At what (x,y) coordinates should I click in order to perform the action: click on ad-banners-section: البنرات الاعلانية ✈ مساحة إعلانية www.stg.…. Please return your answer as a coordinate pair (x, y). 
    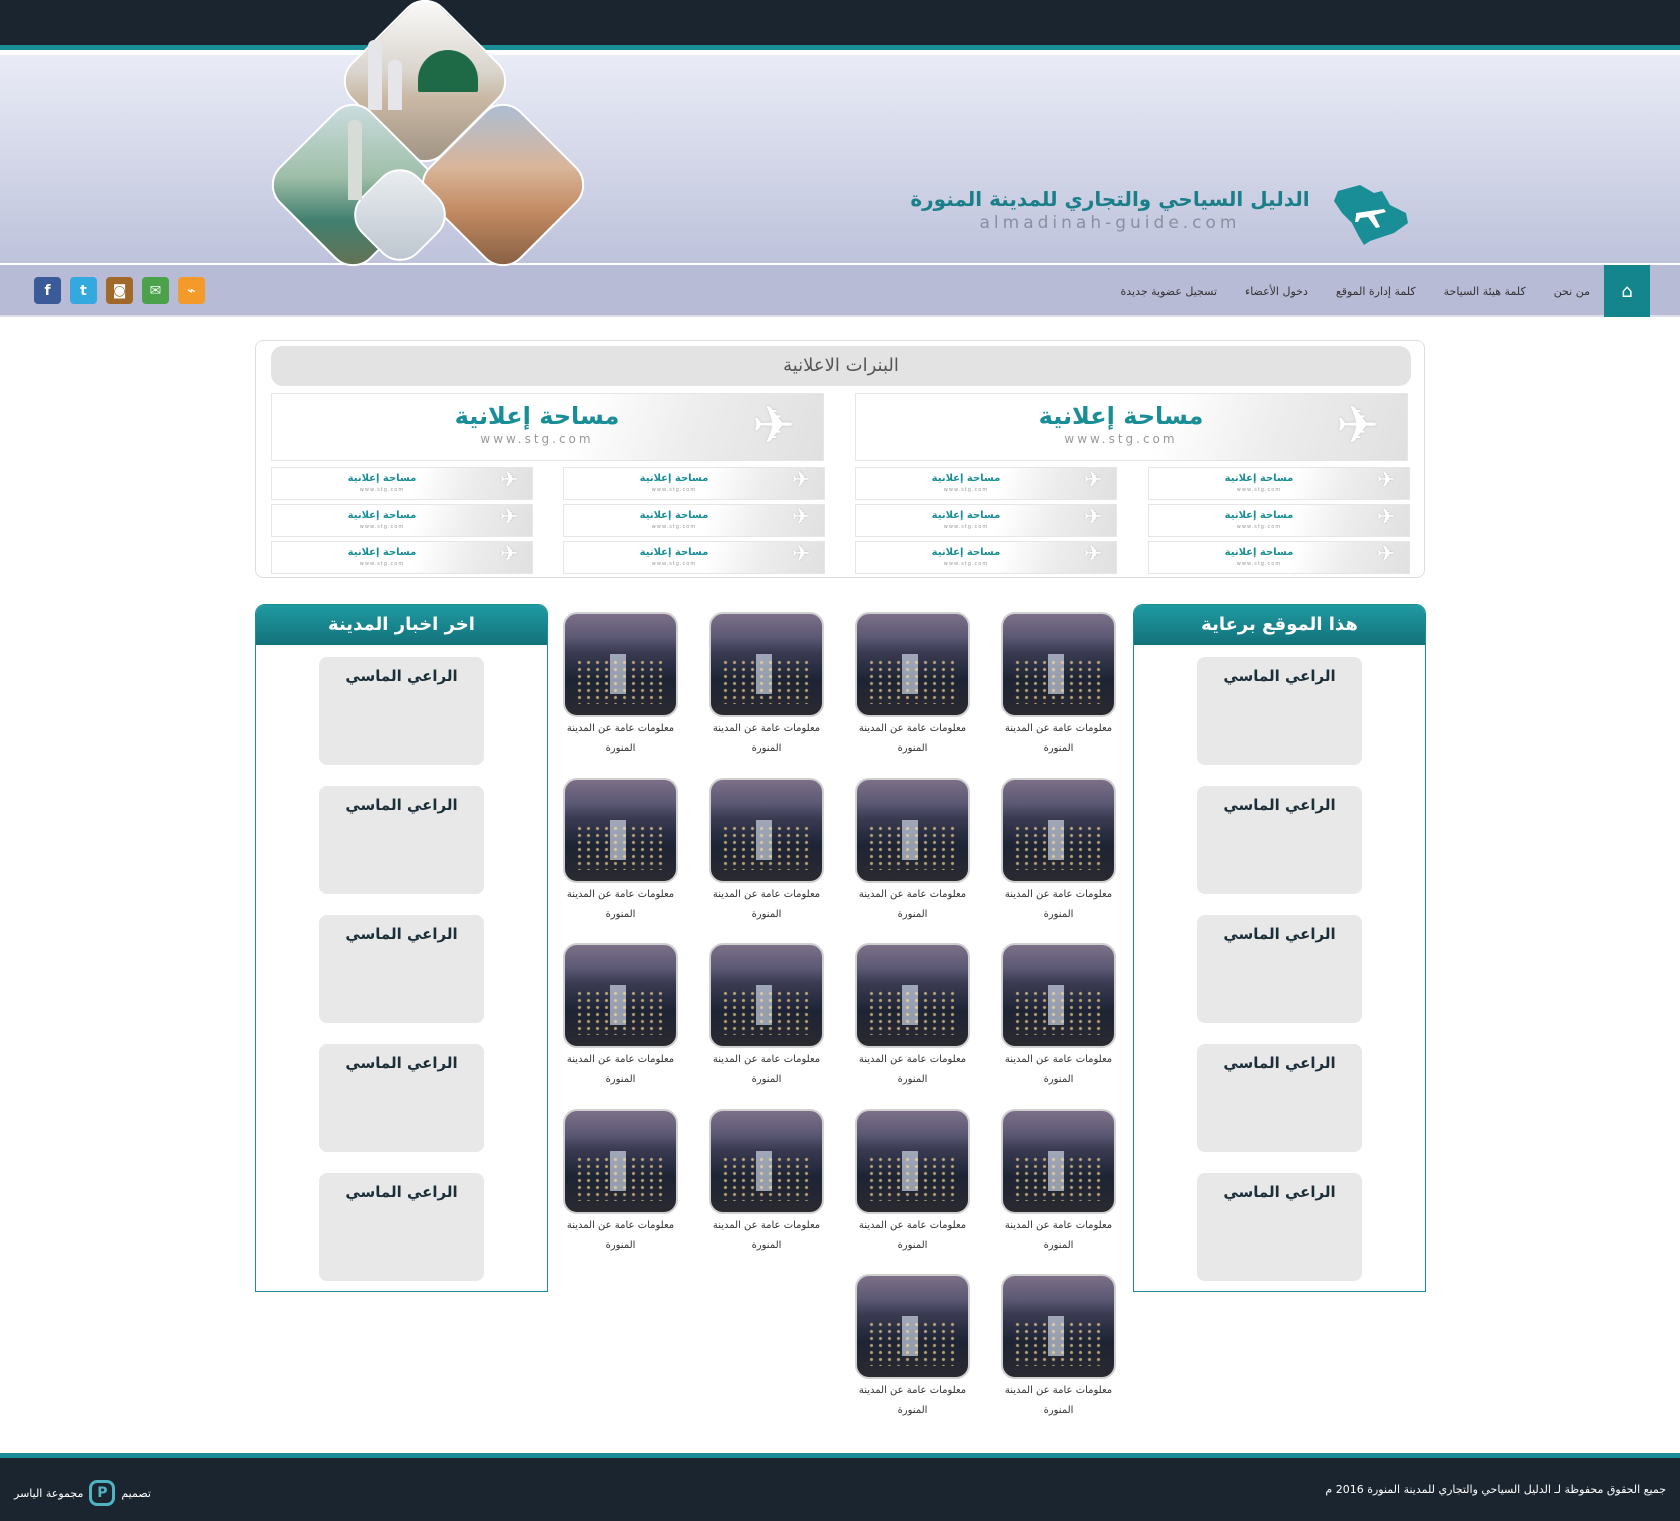
    Looking at the image, I should click on (840, 459).